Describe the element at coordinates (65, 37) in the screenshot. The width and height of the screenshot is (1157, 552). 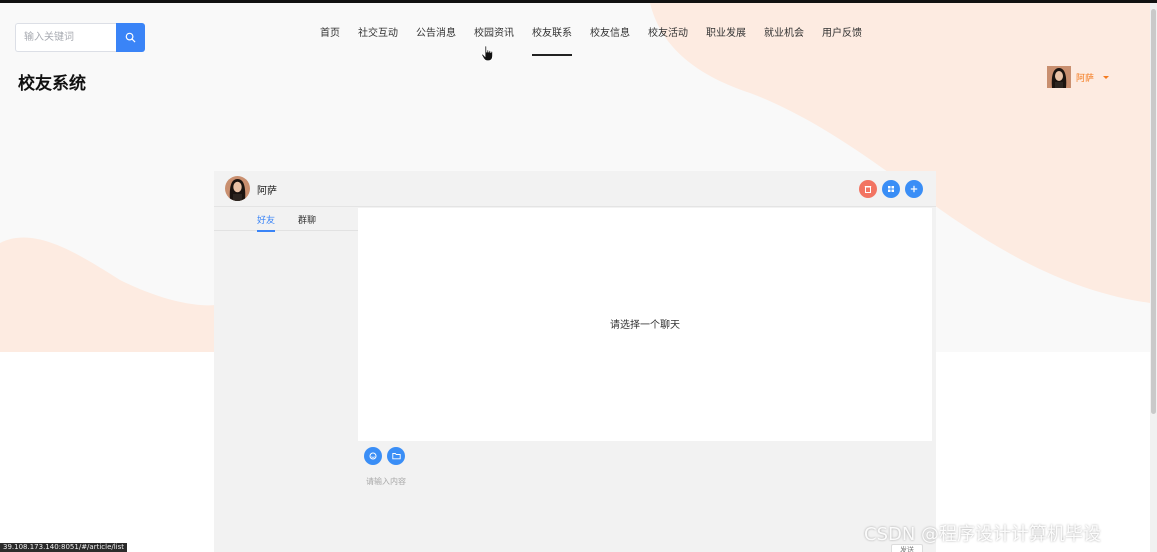
I see `search-input` at that location.